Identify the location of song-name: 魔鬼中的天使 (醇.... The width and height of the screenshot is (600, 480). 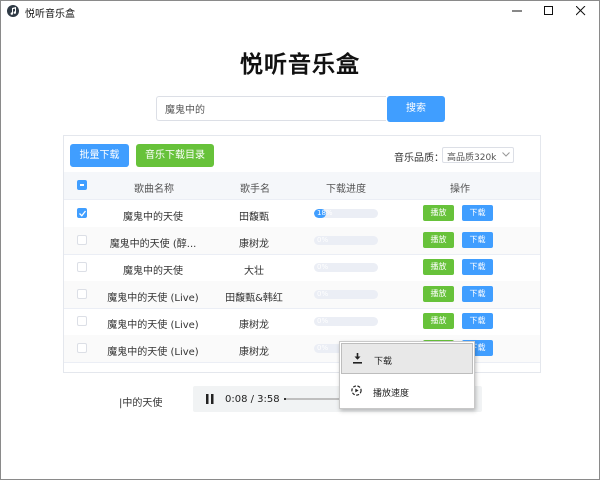
(153, 244).